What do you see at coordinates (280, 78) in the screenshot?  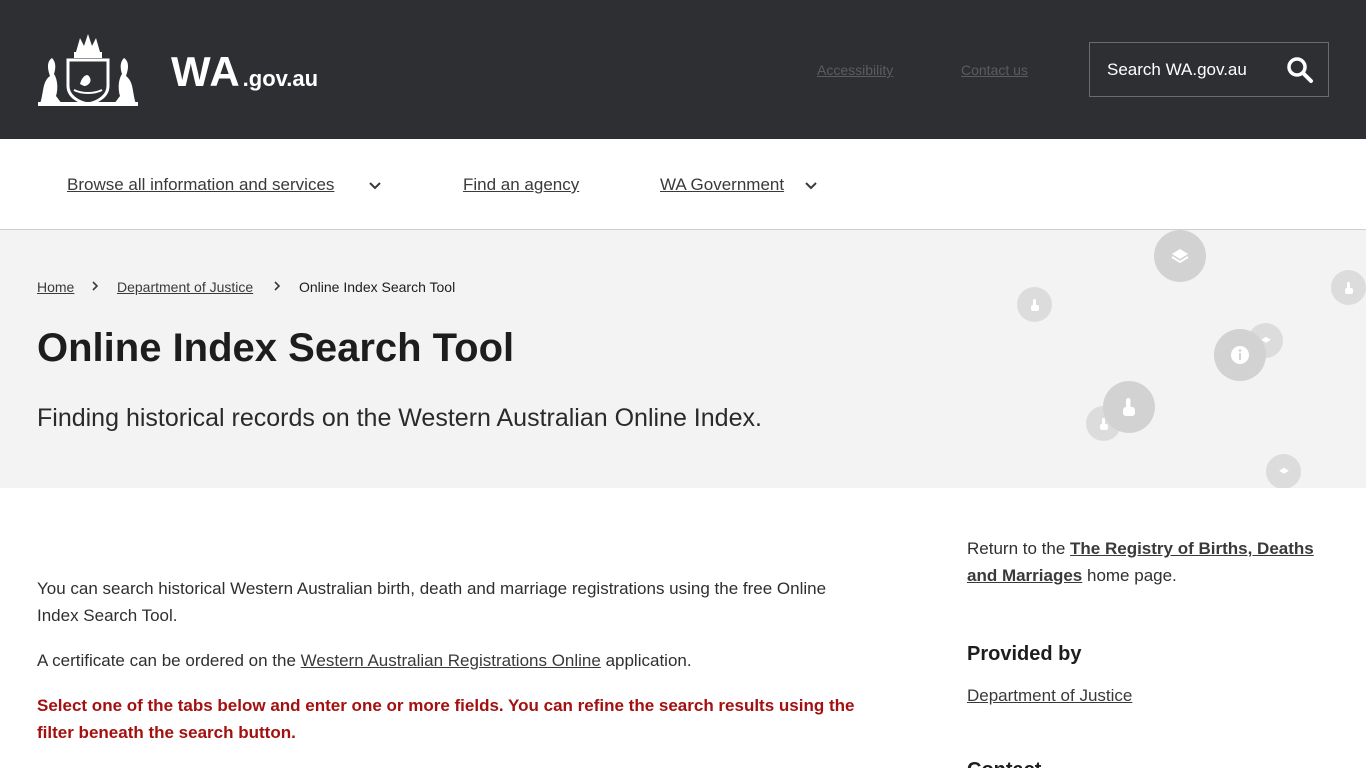 I see `wordmark-suffix: .gov.au` at bounding box center [280, 78].